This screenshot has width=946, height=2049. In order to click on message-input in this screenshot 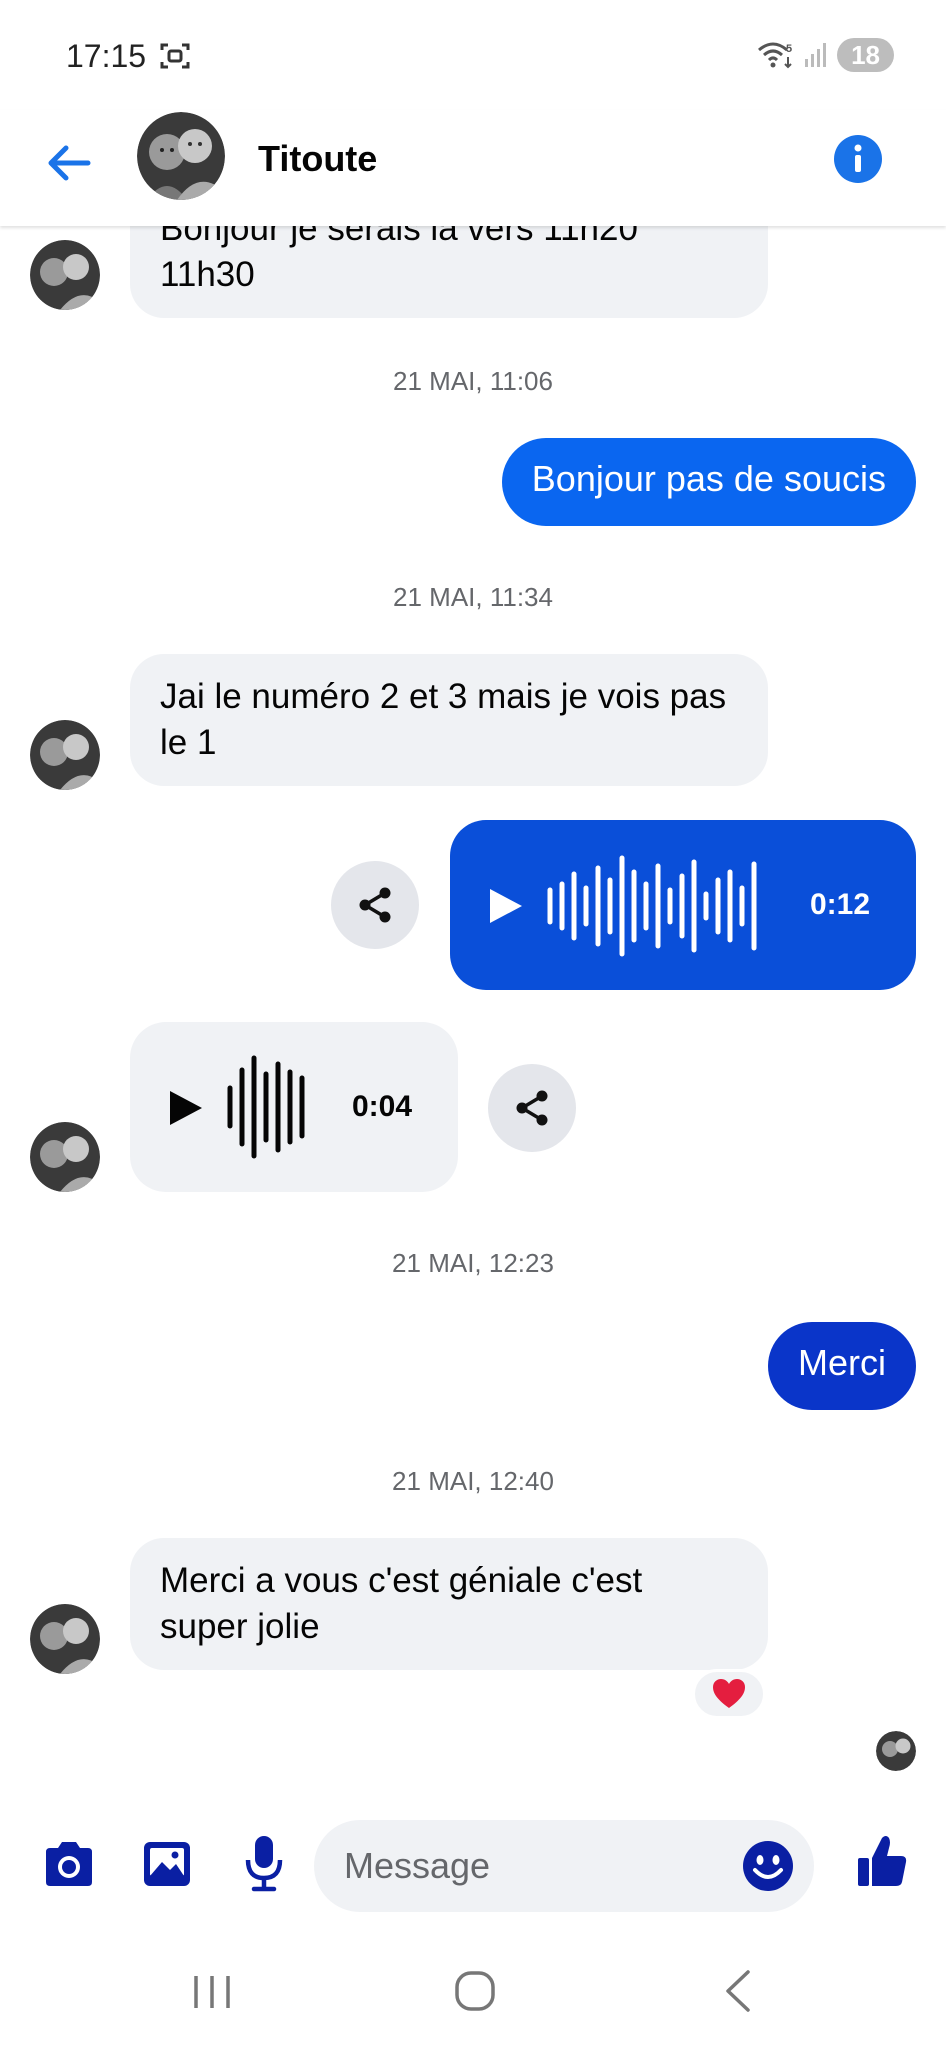, I will do `click(534, 1866)`.